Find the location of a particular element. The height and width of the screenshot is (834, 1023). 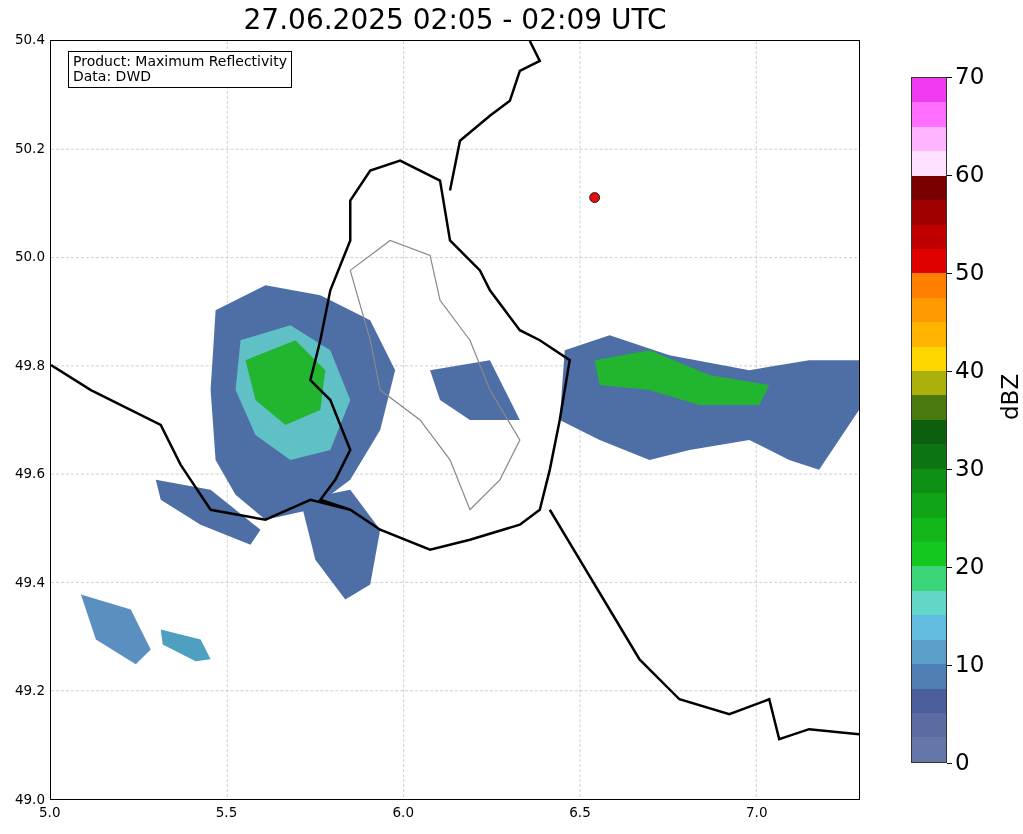

axis-tick-label: 49.4 is located at coordinates (29, 582).